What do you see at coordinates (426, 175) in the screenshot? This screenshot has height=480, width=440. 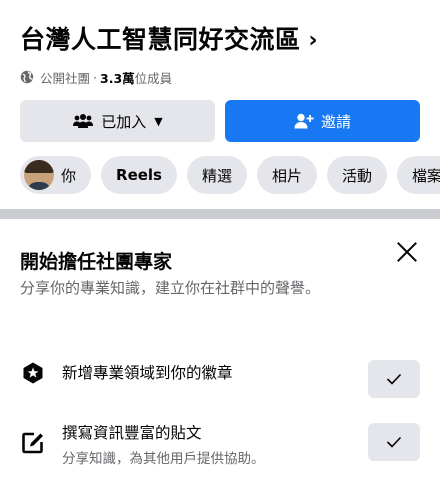 I see `tab-files-label: 檔案` at bounding box center [426, 175].